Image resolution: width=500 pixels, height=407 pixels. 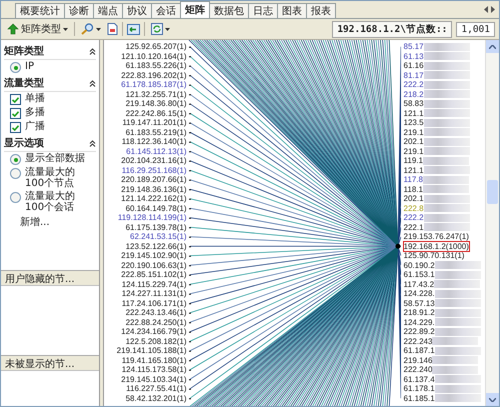 What do you see at coordinates (50, 202) in the screenshot?
I see `option-label: 流量最大的100个会话` at bounding box center [50, 202].